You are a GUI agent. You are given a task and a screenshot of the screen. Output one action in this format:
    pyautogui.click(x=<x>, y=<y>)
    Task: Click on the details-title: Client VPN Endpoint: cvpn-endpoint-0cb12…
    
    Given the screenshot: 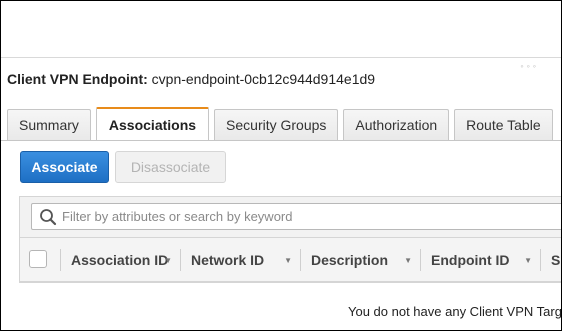 What is the action you would take?
    pyautogui.click(x=191, y=79)
    